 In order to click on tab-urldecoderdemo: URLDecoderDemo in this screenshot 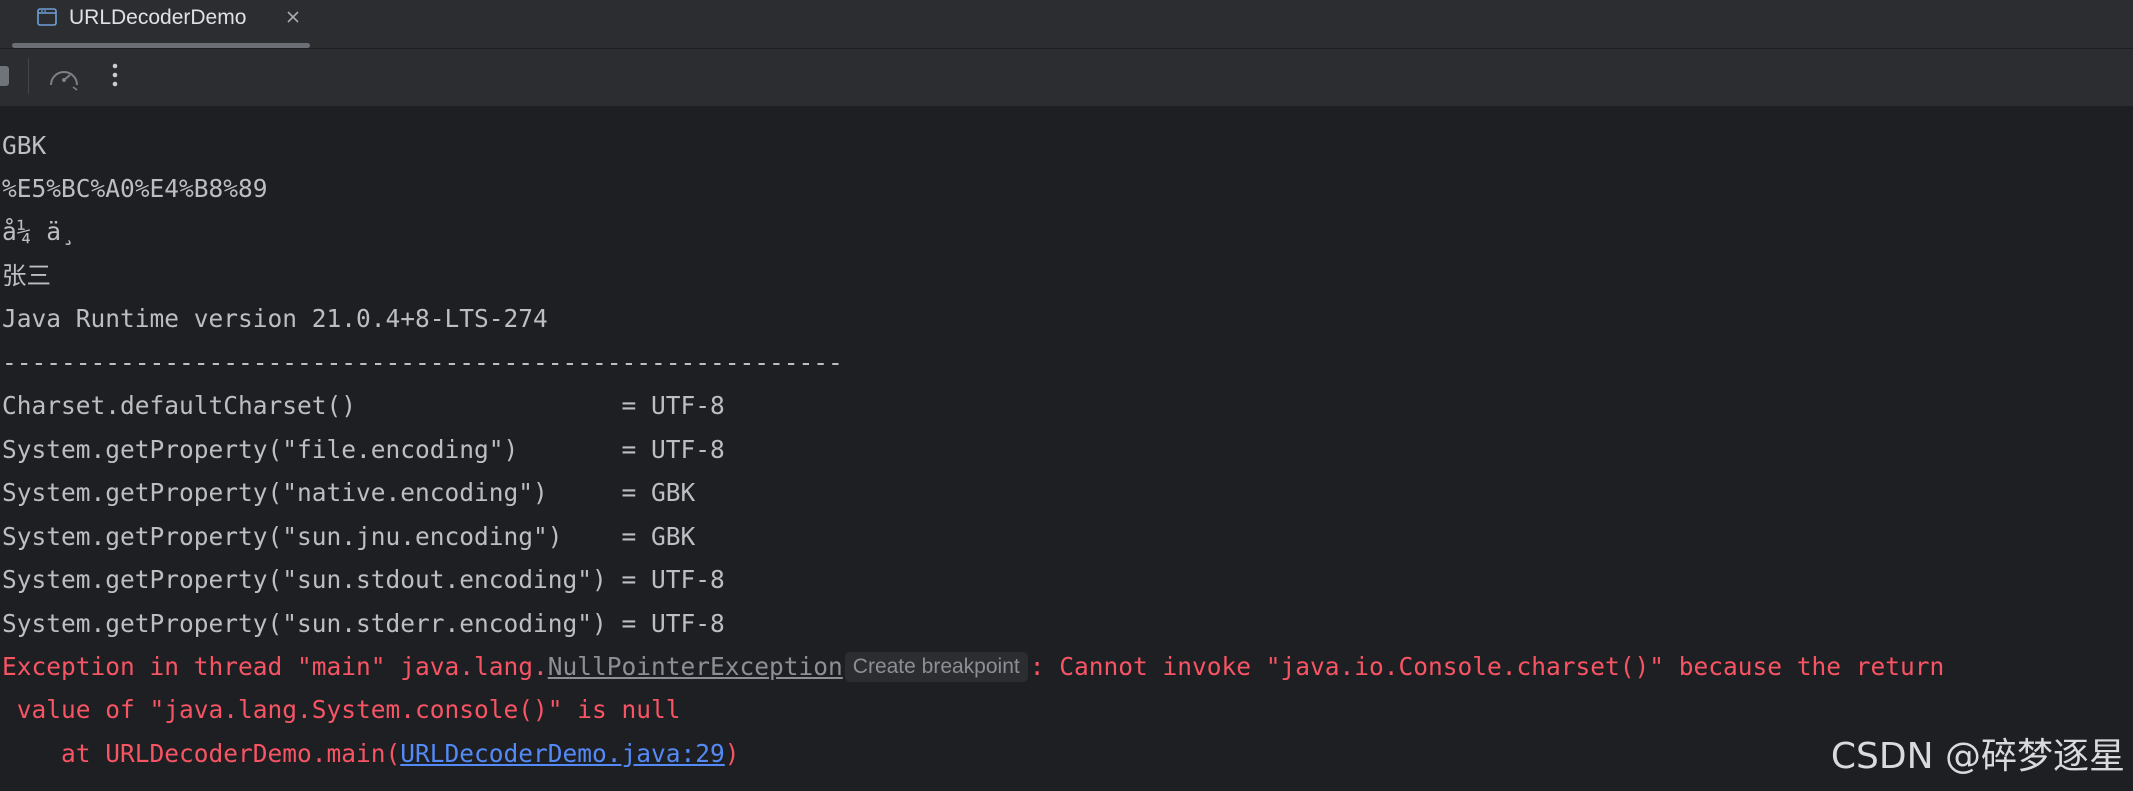, I will do `click(161, 24)`.